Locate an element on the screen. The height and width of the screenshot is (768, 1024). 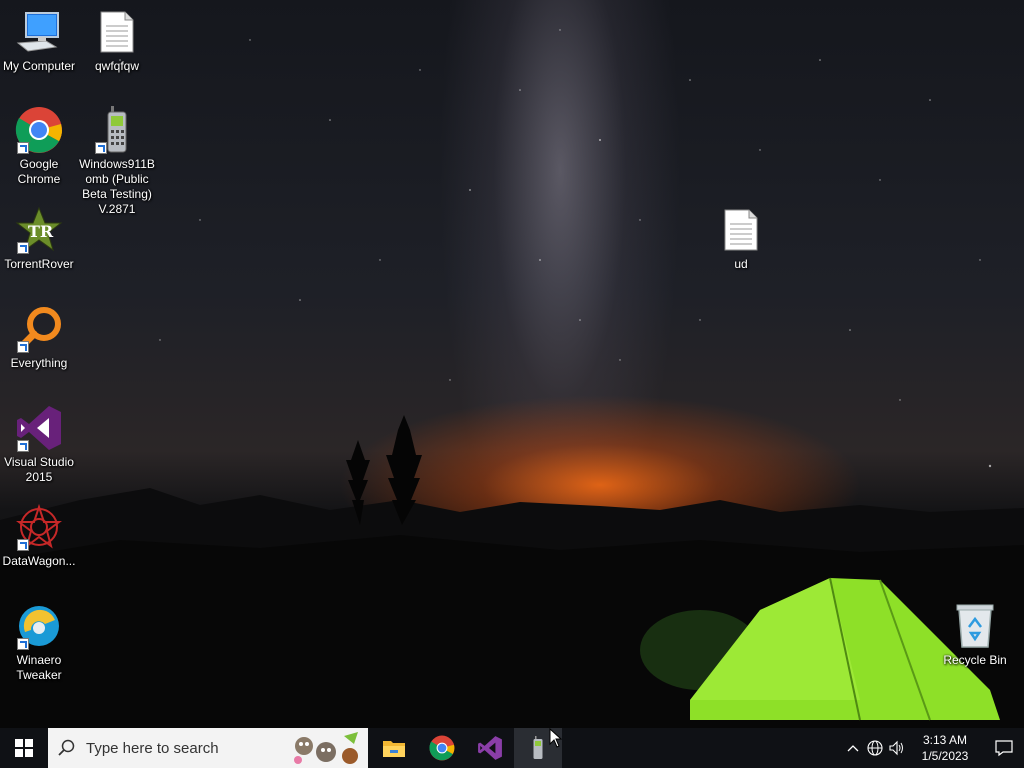
desktop-icon-ud: ud is located at coordinates (741, 239).